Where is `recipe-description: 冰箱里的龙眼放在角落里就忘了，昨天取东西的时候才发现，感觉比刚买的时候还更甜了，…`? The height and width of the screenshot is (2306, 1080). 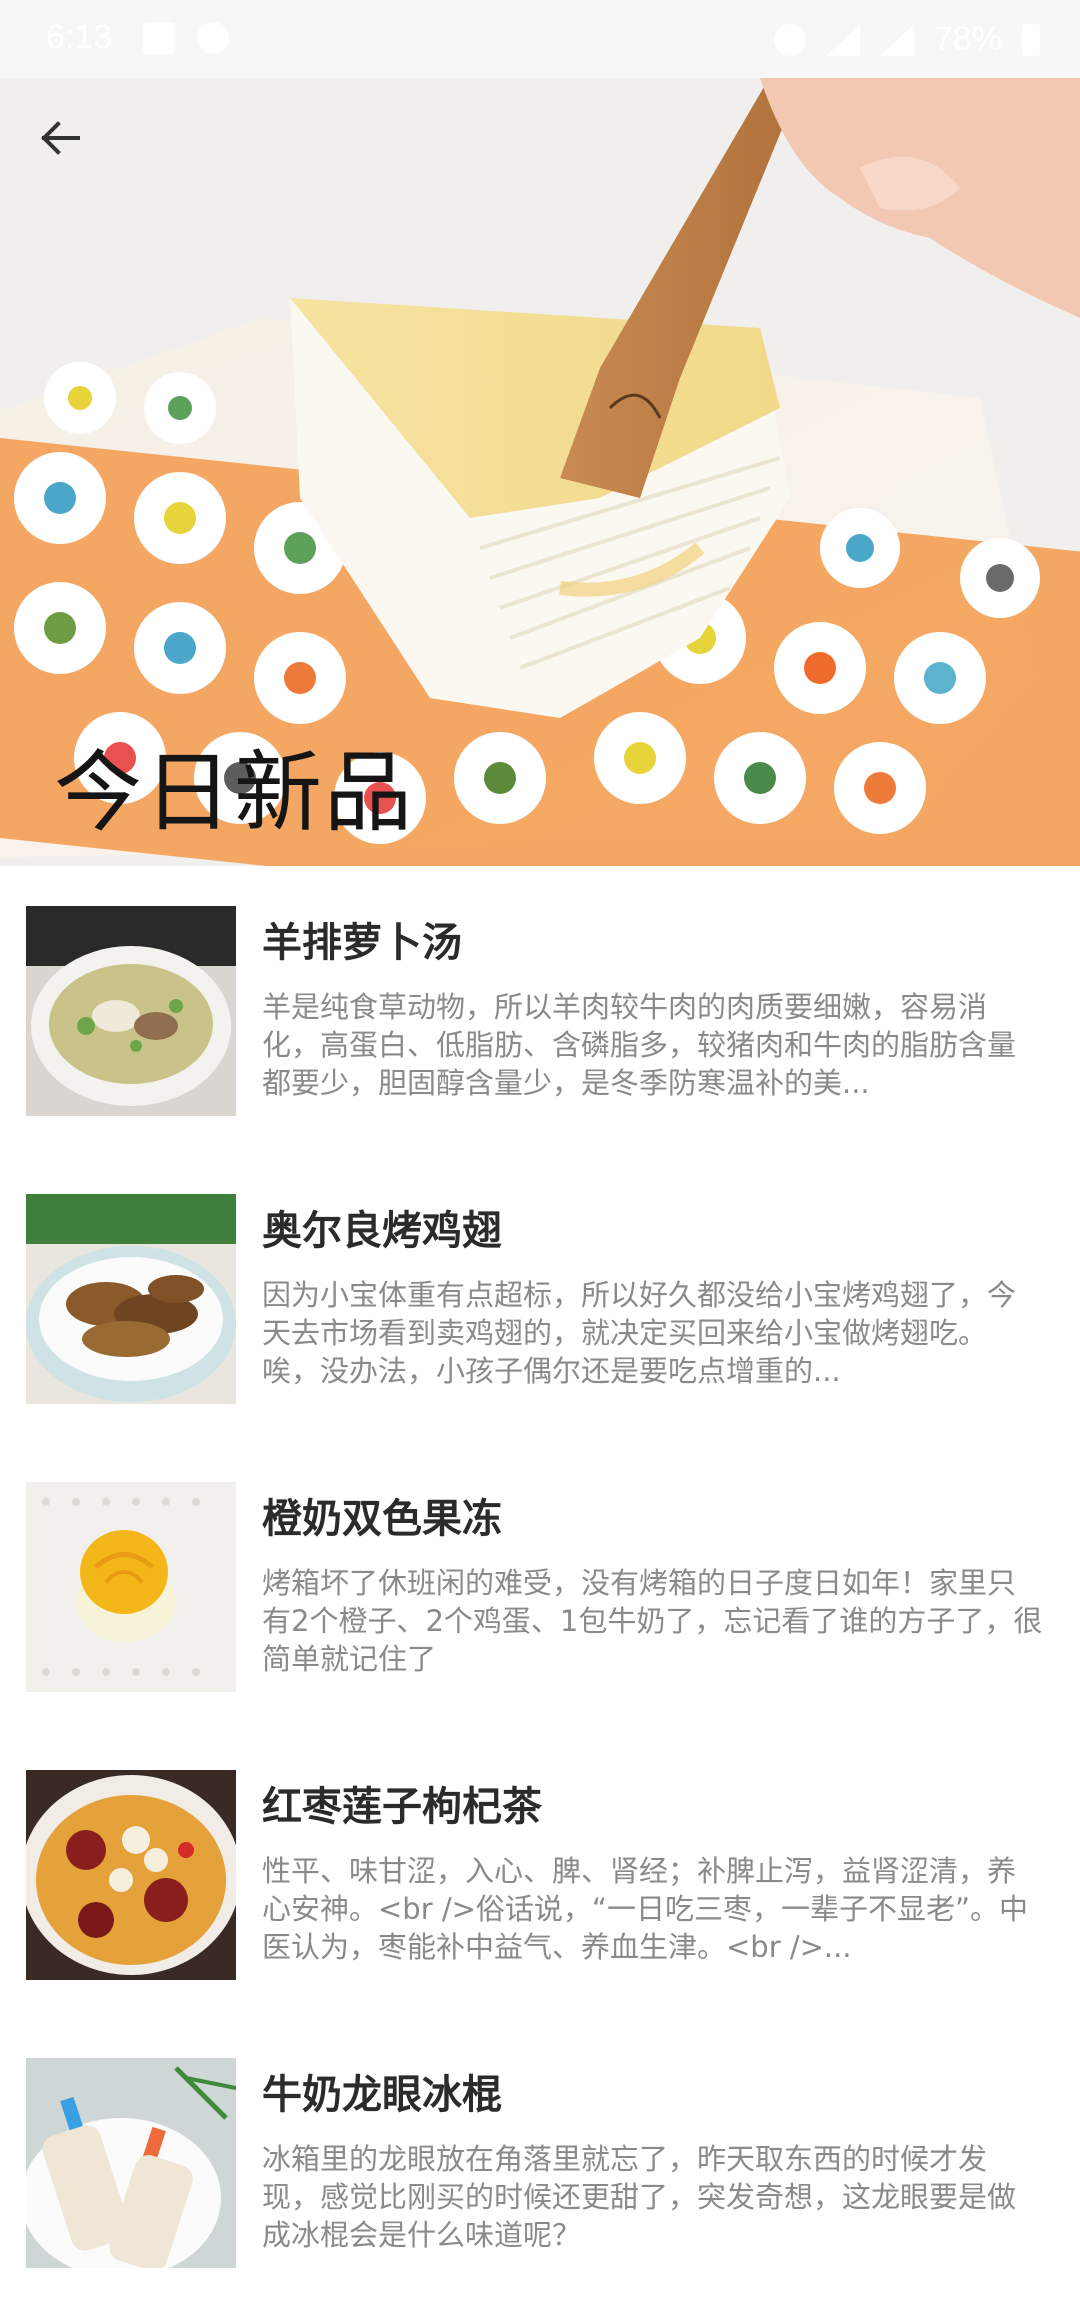
recipe-description: 冰箱里的龙眼放在角落里就忘了，昨天取东西的时候才发现，感觉比刚买的时候还更甜了，… is located at coordinates (639, 2197).